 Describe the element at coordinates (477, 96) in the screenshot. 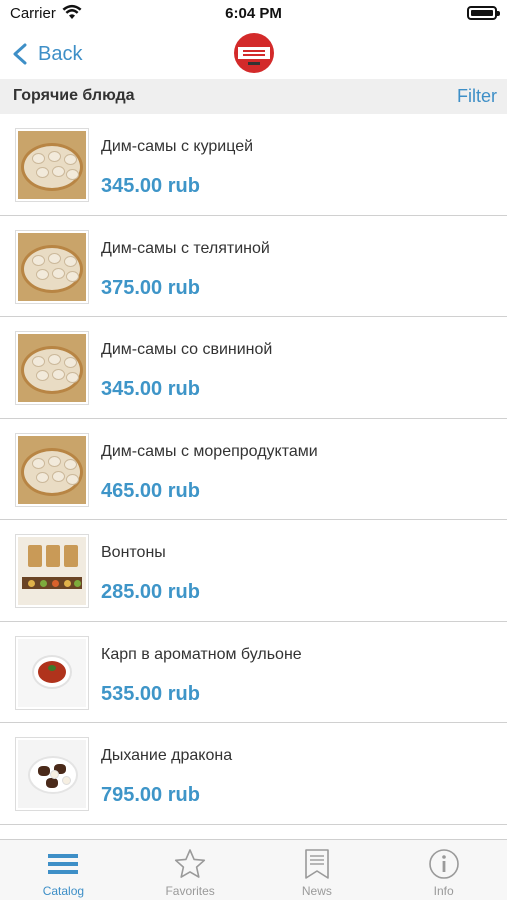

I see `filter-button: Filter` at that location.